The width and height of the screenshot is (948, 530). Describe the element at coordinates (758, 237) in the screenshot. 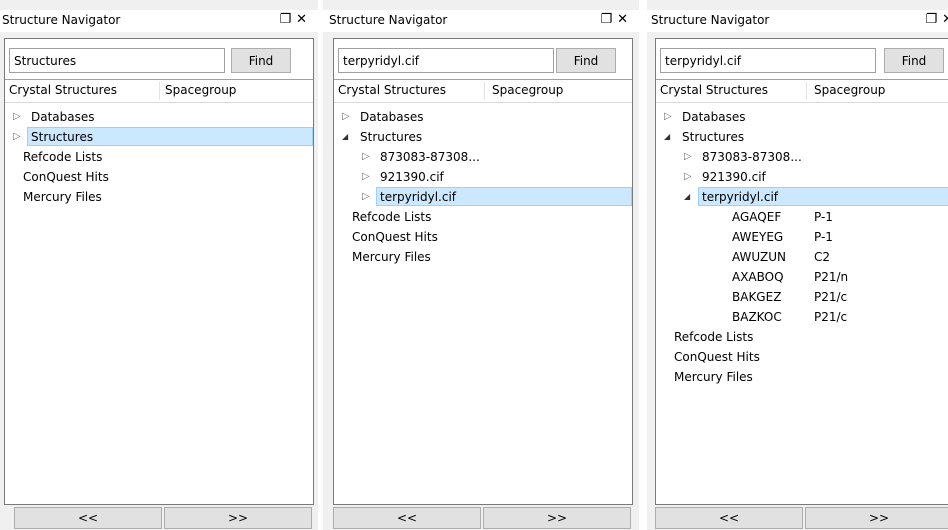

I see `tree-item-label: AWEYEG` at that location.